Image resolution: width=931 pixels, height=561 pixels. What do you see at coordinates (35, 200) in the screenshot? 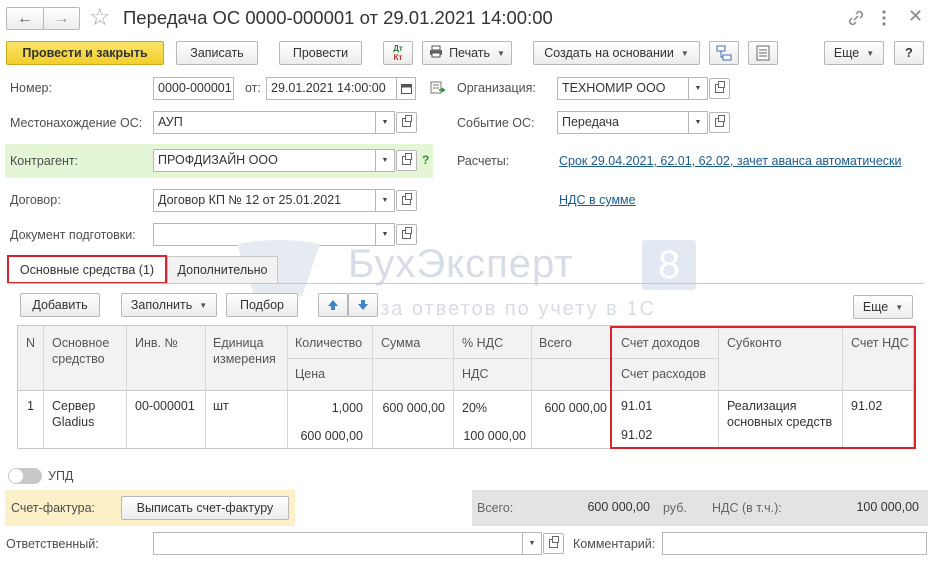
I see `contract-label: Договор:` at bounding box center [35, 200].